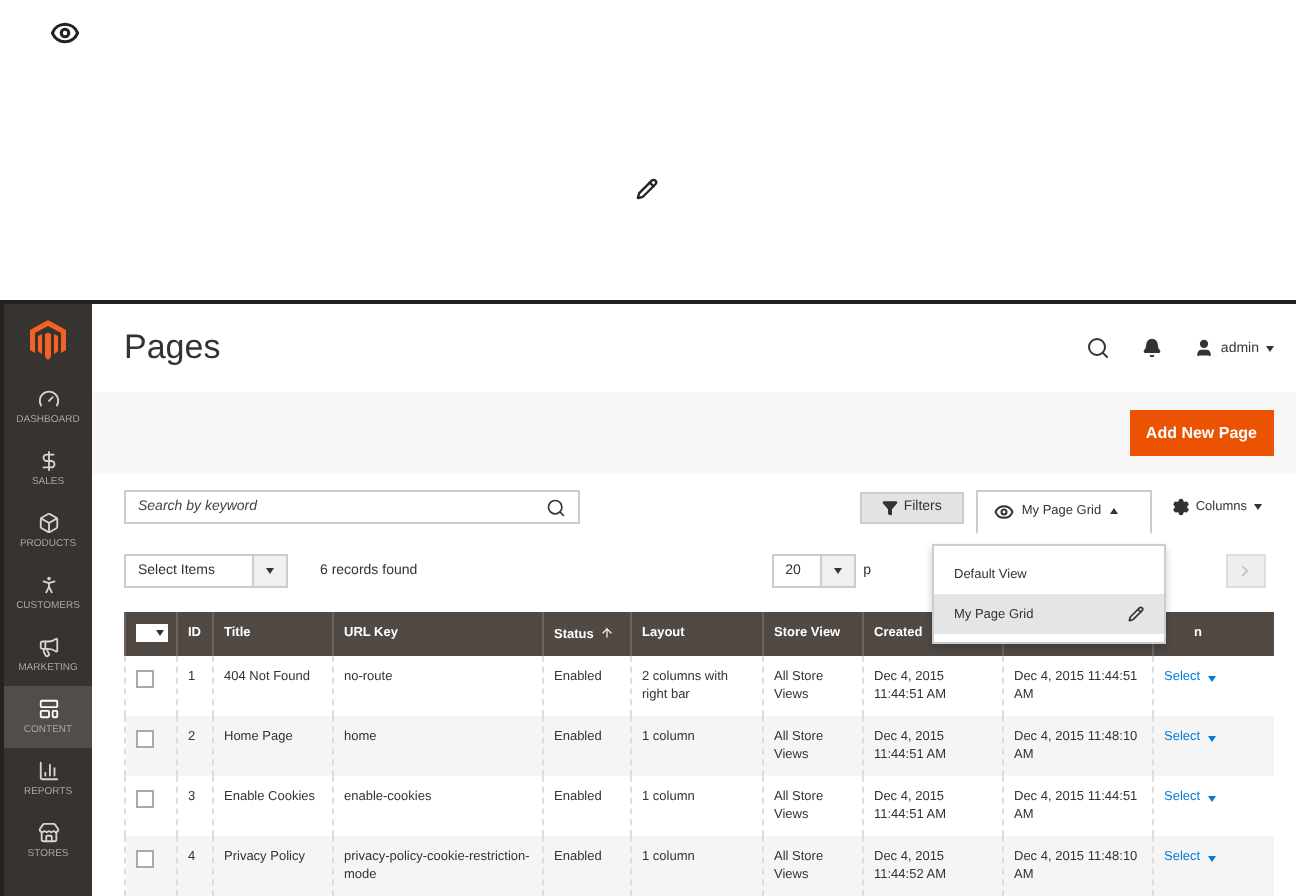 The width and height of the screenshot is (1296, 896). Describe the element at coordinates (48, 461) in the screenshot. I see `dollar-icon` at that location.